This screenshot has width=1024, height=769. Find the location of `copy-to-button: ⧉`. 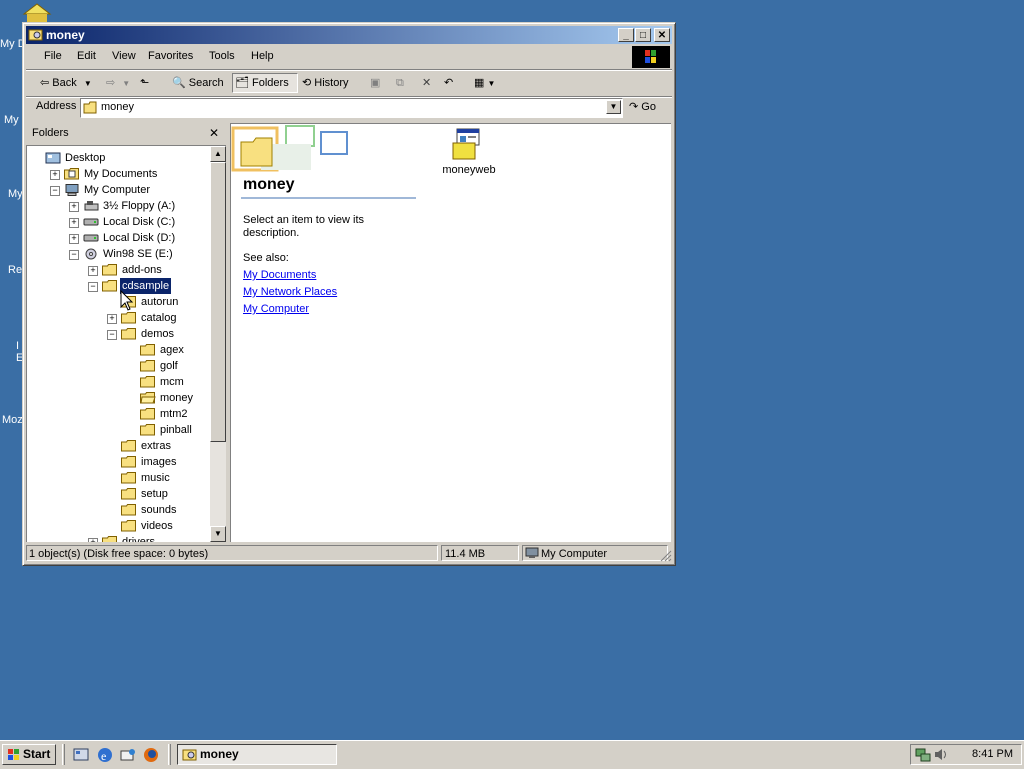

copy-to-button: ⧉ is located at coordinates (400, 83).